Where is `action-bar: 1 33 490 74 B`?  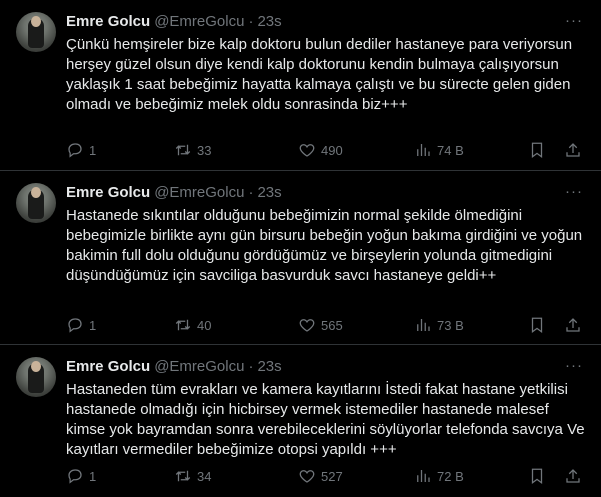 action-bar: 1 33 490 74 B is located at coordinates (325, 150).